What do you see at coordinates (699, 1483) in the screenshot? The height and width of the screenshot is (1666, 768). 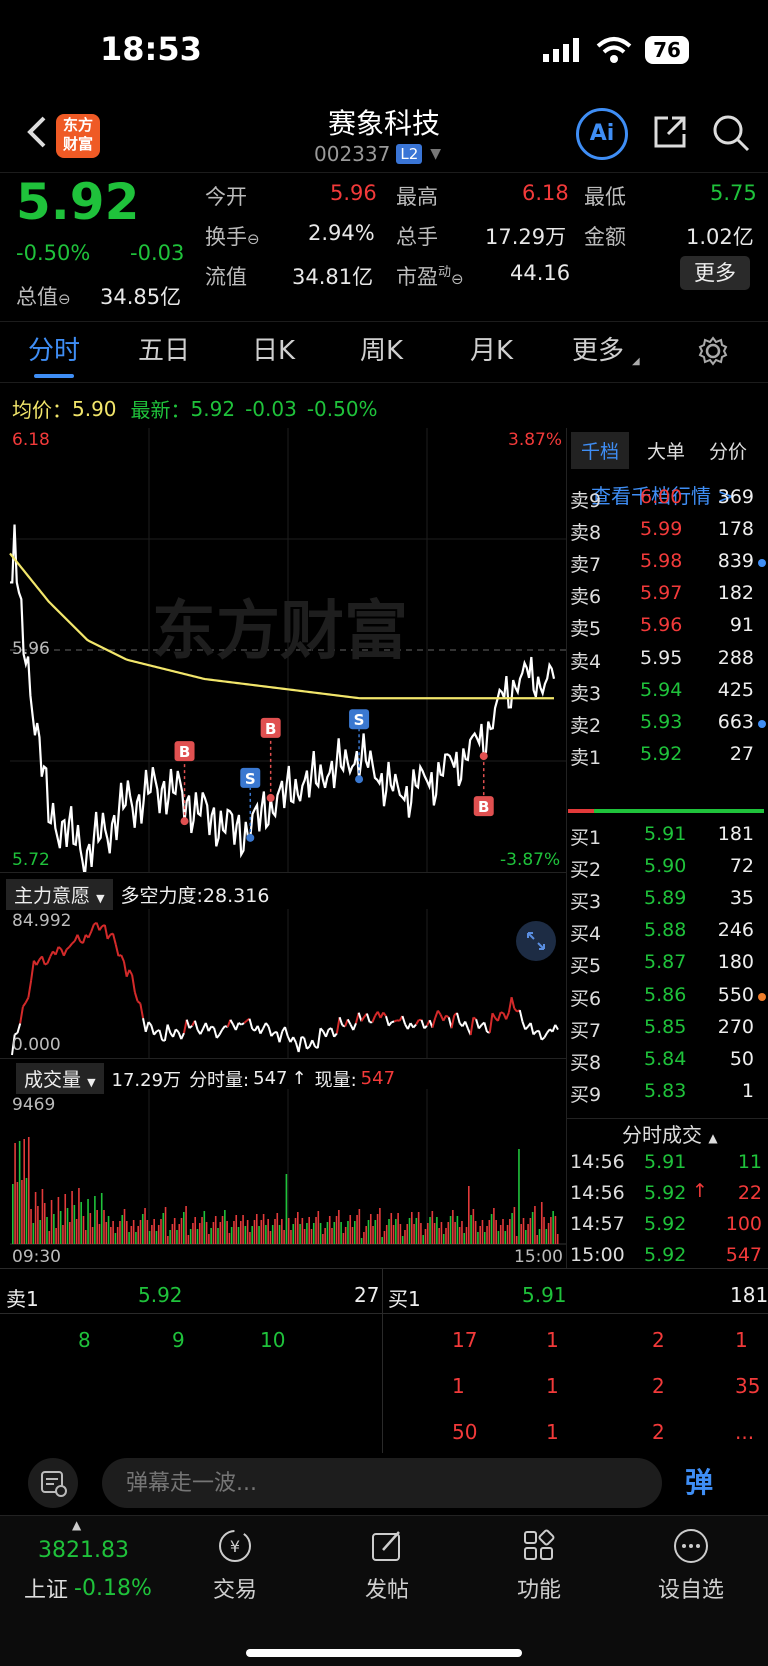 I see `danmu-send-button: 弹` at bounding box center [699, 1483].